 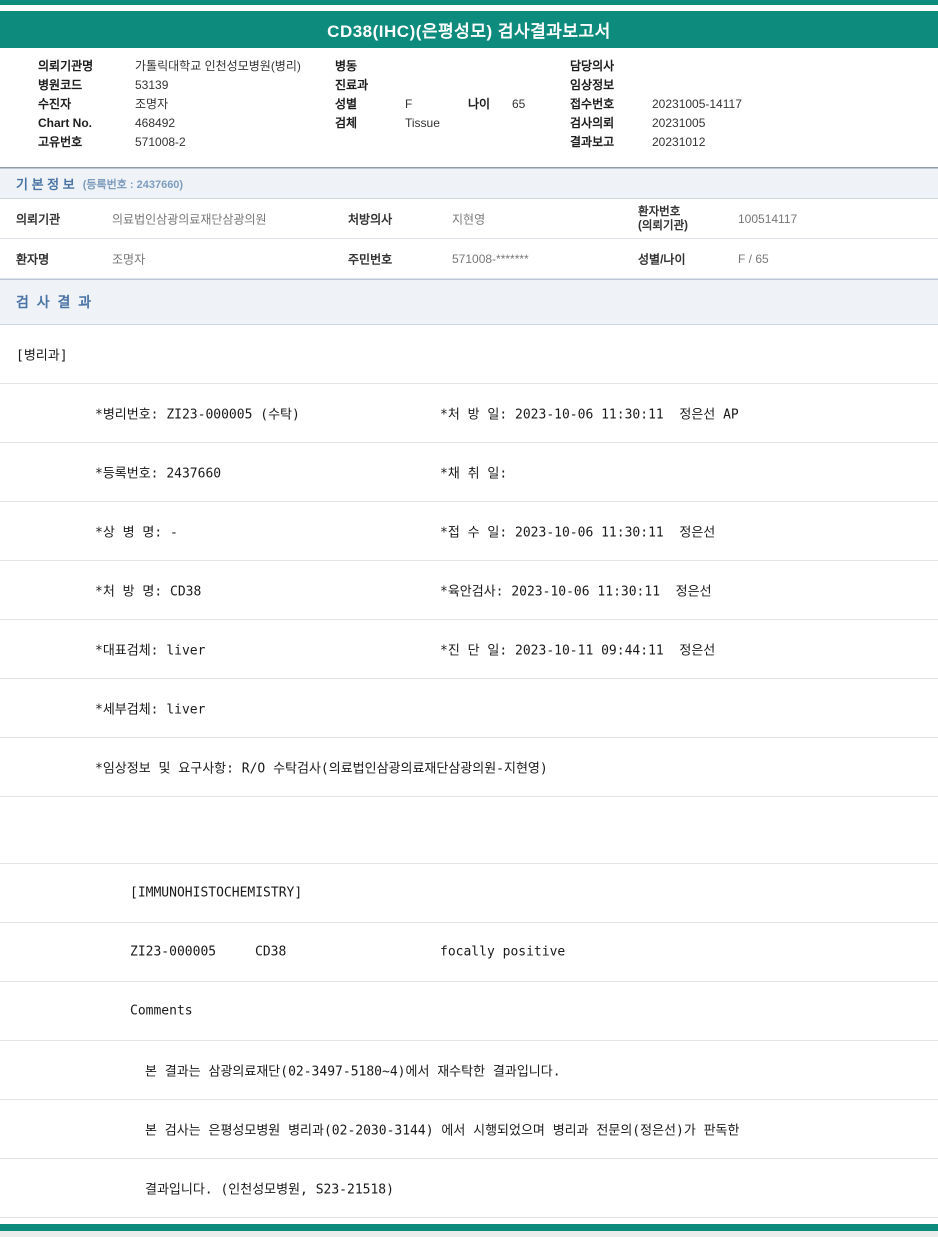 What do you see at coordinates (656, 85) in the screenshot?
I see `patient-header-field: 임상정보` at bounding box center [656, 85].